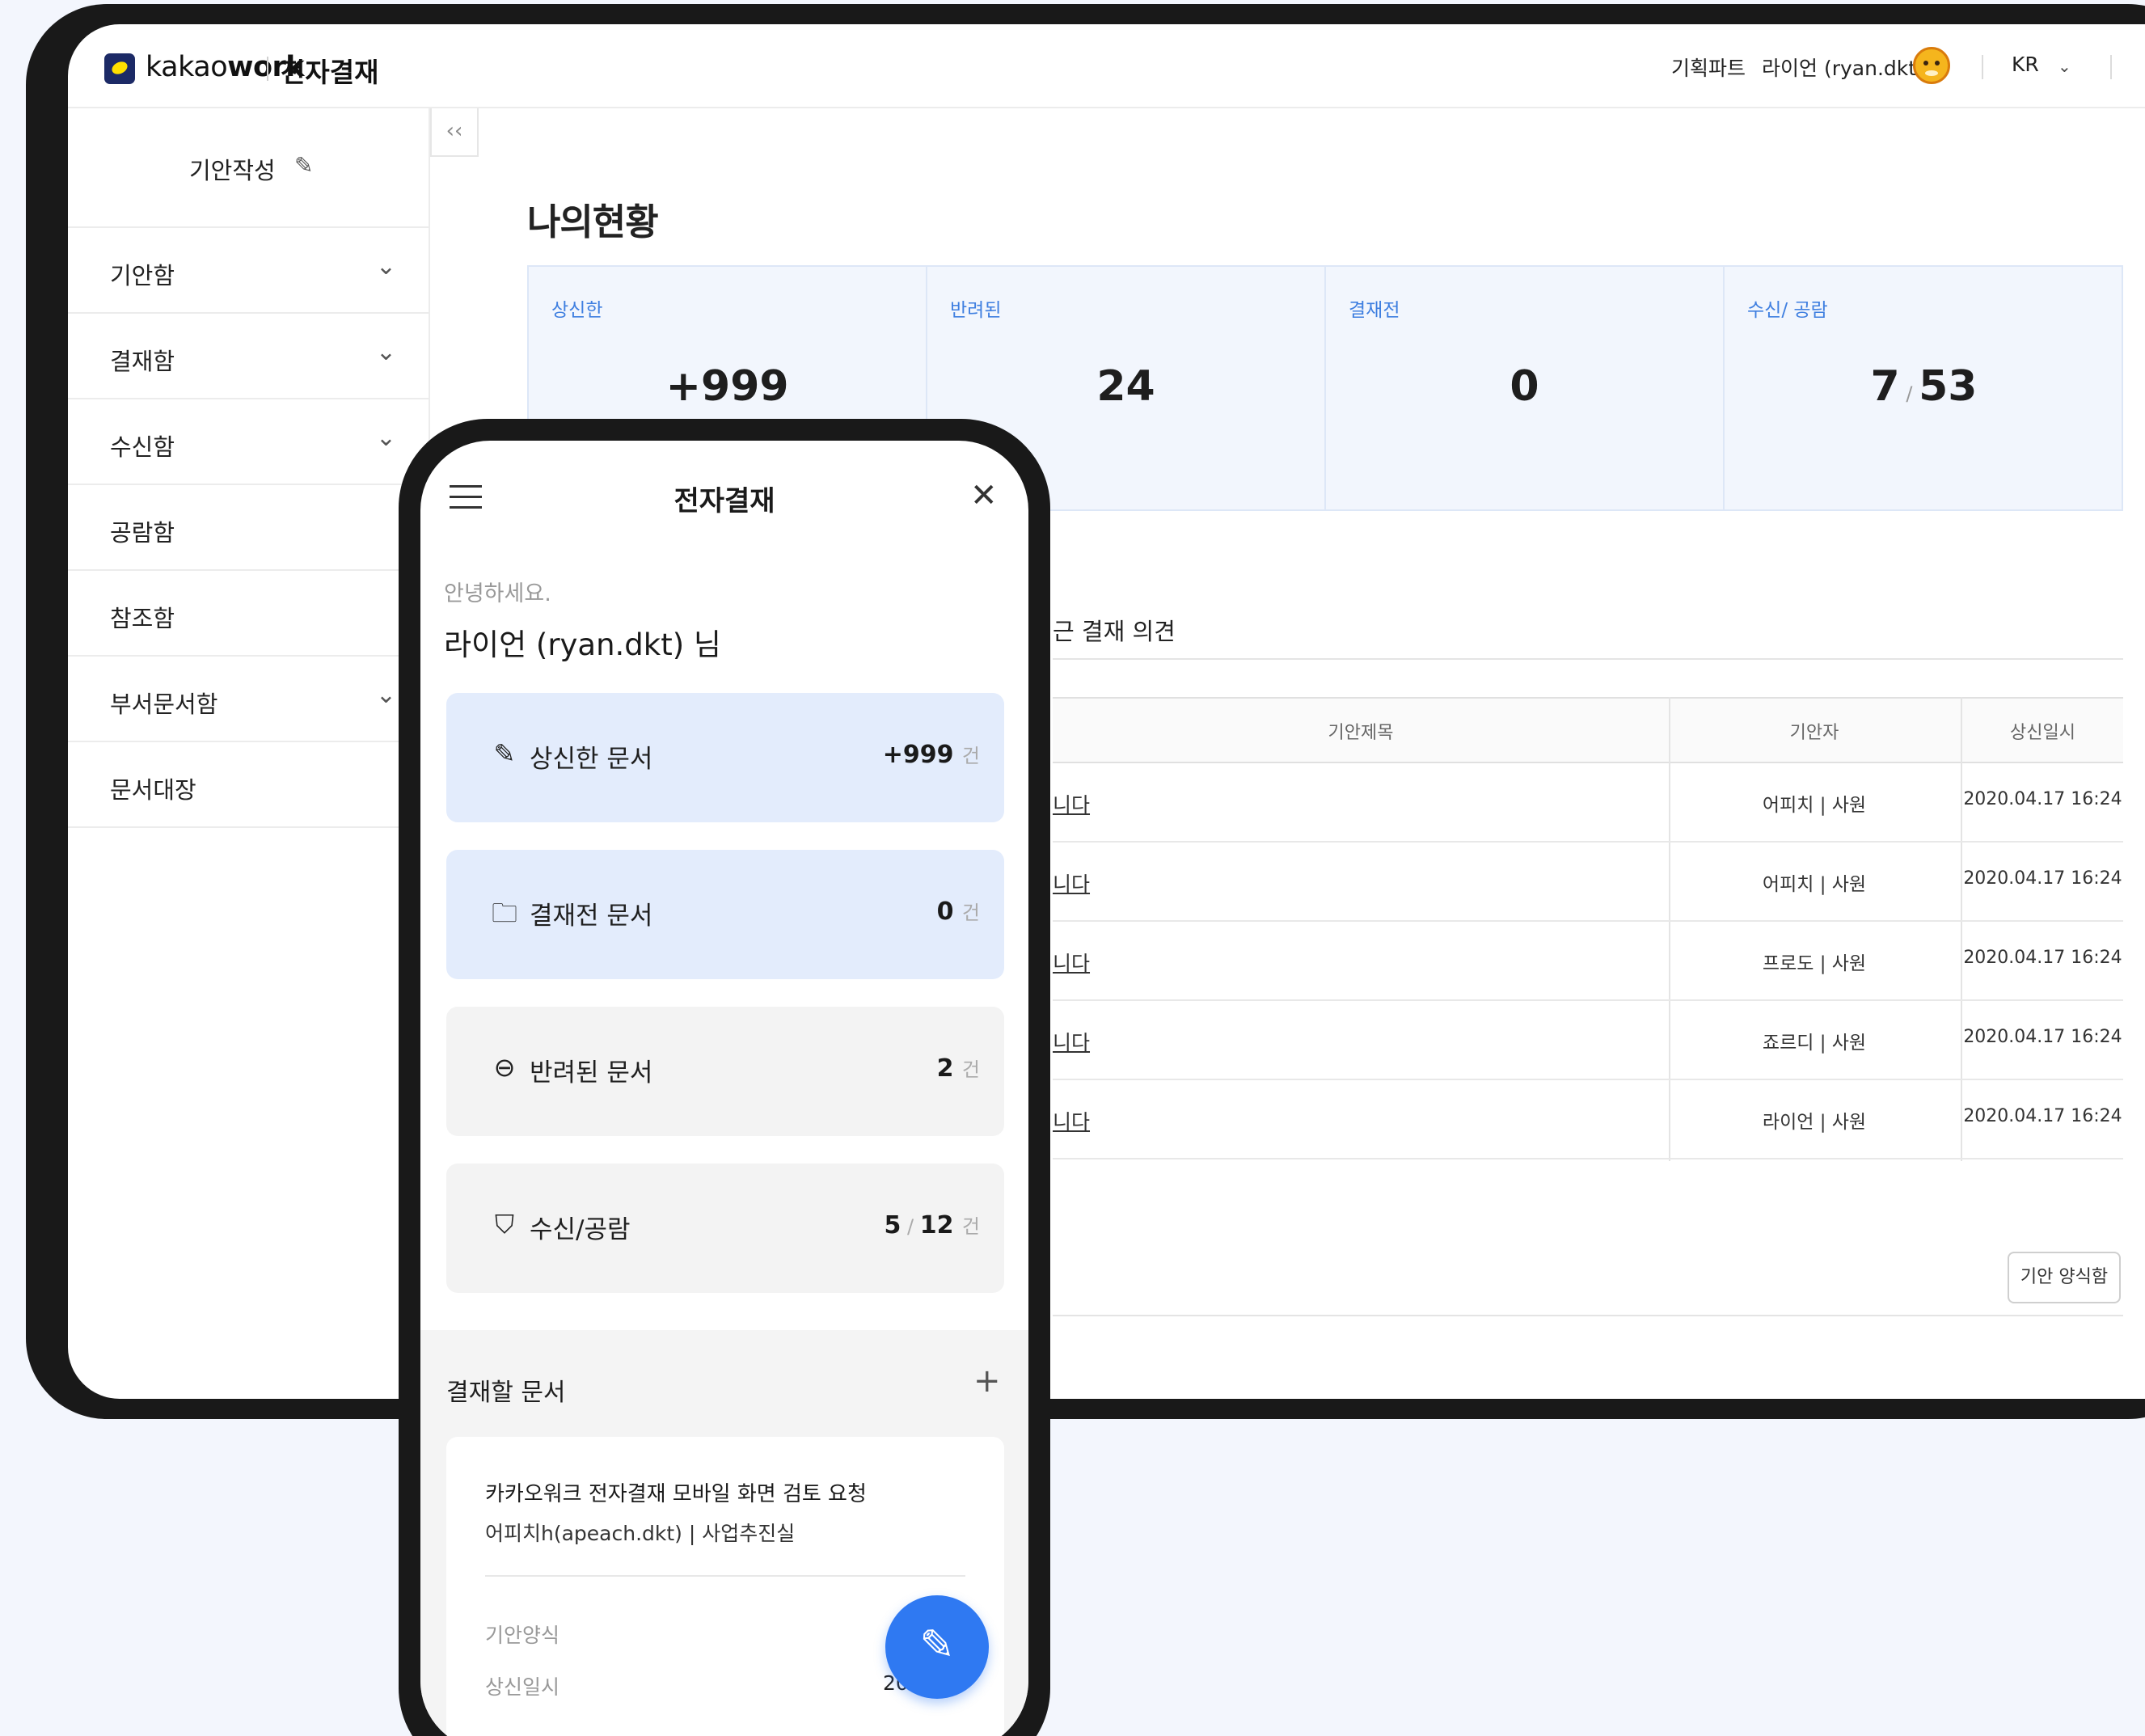 This screenshot has height=1736, width=2145. Describe the element at coordinates (1588, 1040) in the screenshot. I see `table-row: 니다 죠르디 | 사원 2020.04.17 16:24` at that location.